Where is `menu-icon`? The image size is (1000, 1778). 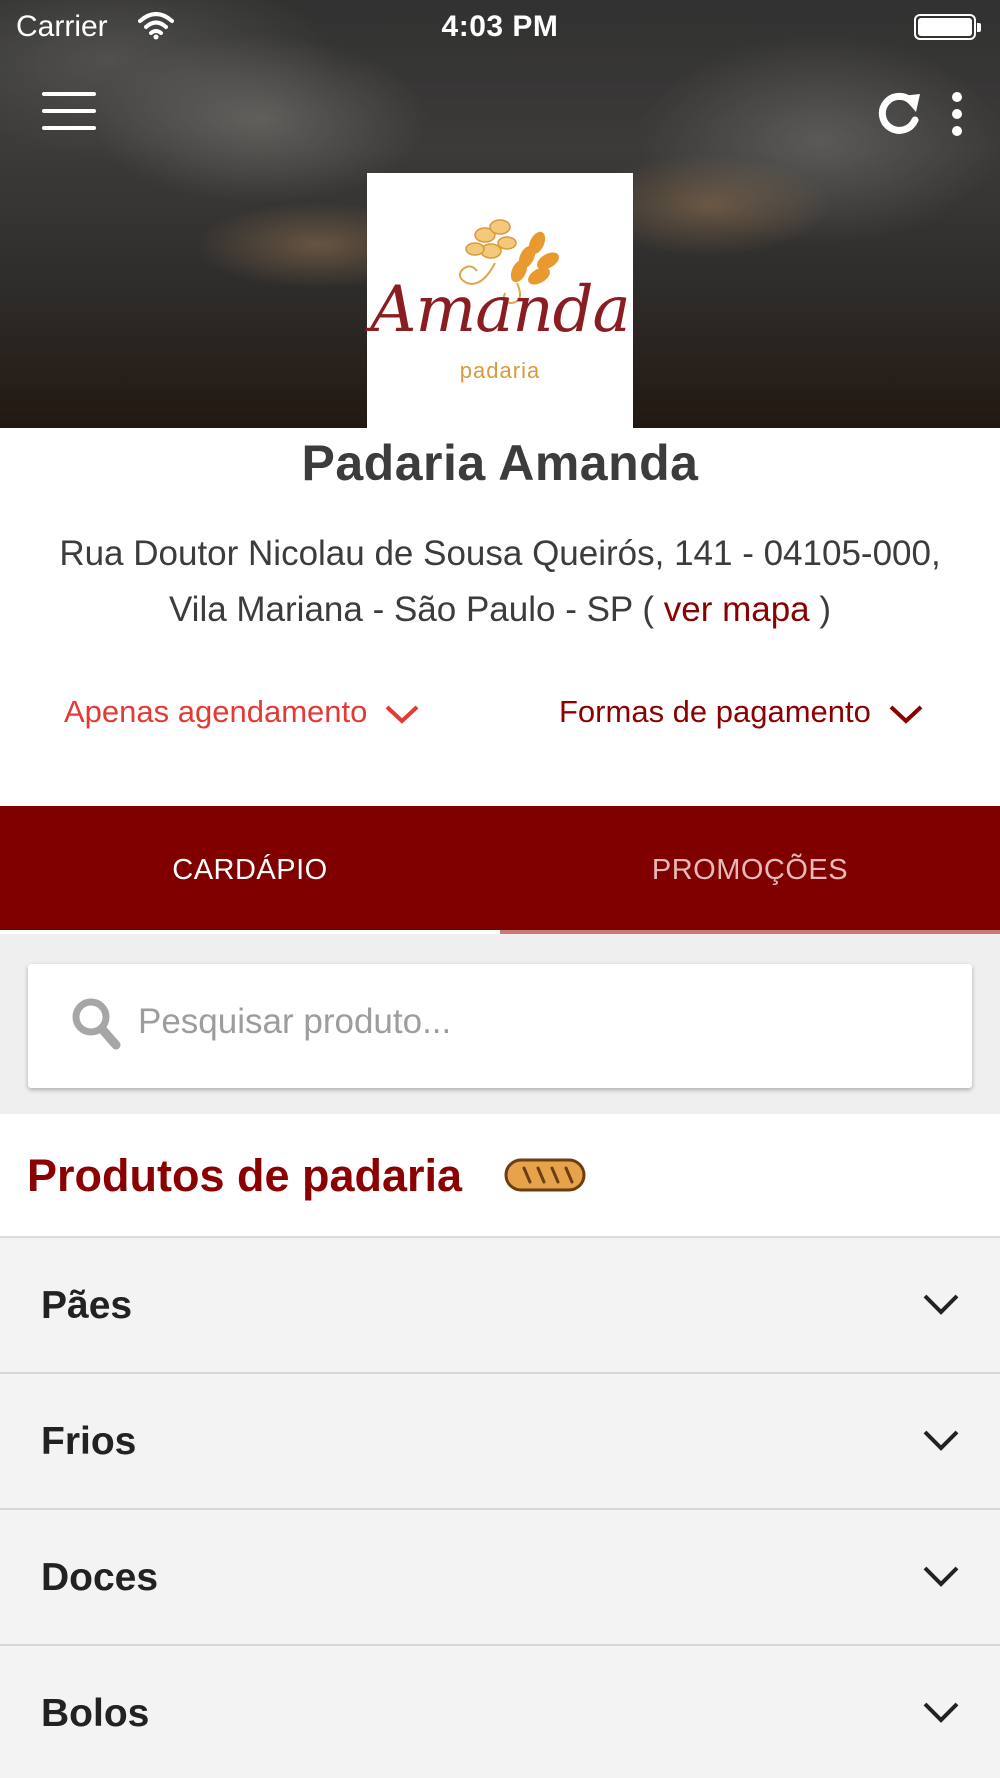 menu-icon is located at coordinates (69, 112).